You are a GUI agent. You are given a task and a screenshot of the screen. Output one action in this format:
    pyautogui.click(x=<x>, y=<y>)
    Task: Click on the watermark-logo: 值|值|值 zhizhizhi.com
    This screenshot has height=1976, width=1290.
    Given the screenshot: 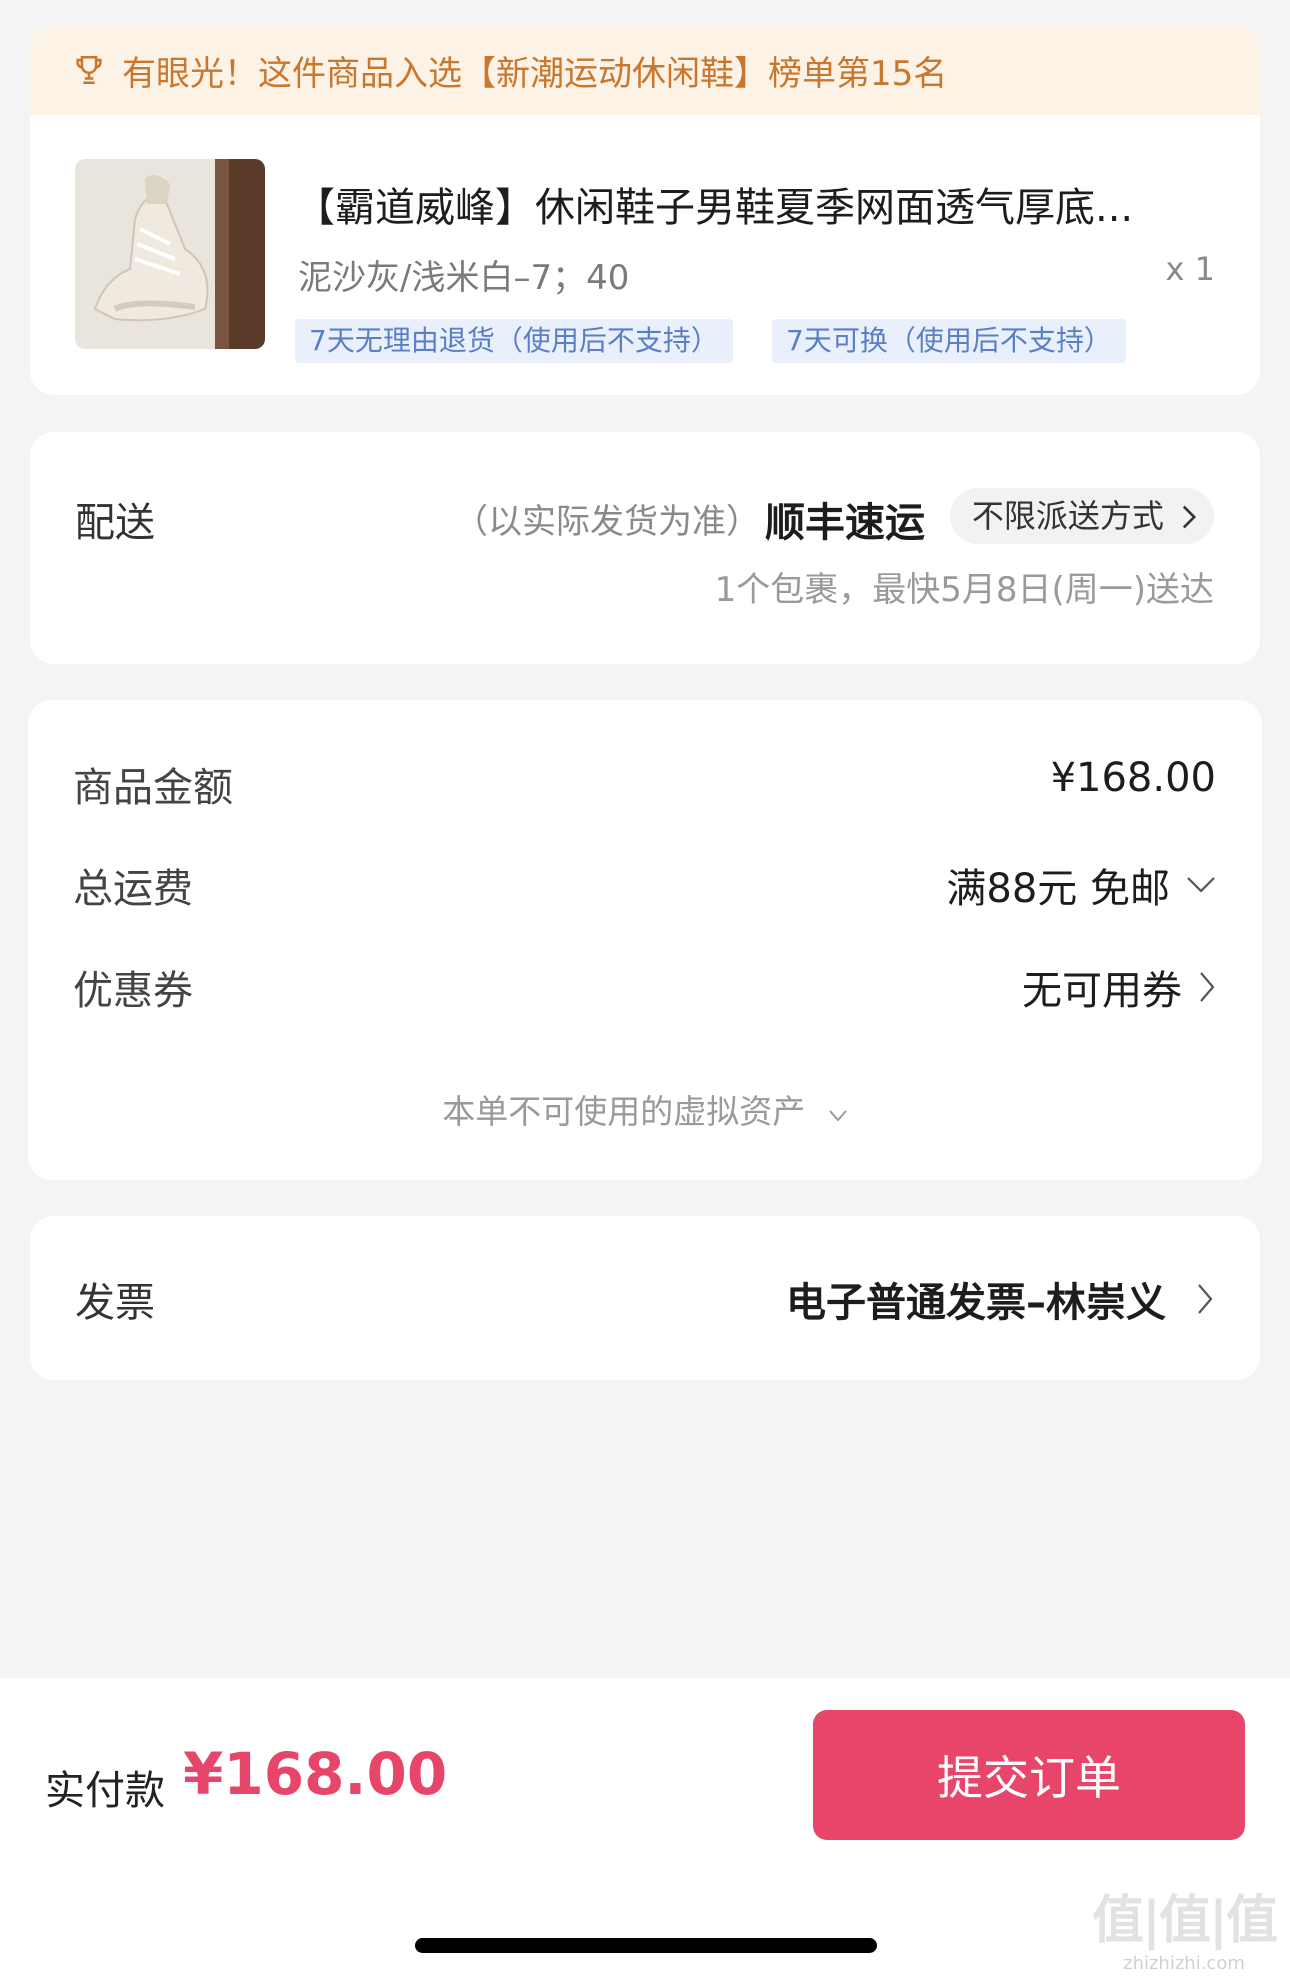 What is the action you would take?
    pyautogui.click(x=1185, y=1926)
    